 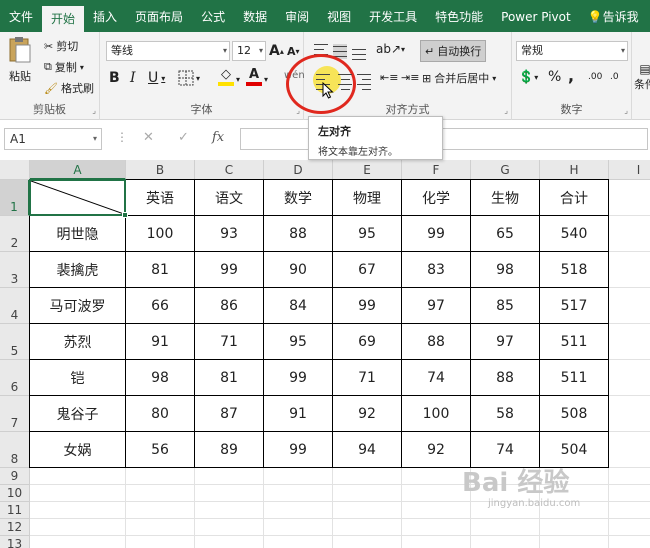 I want to click on table-header-cell: 英语, so click(x=160, y=198).